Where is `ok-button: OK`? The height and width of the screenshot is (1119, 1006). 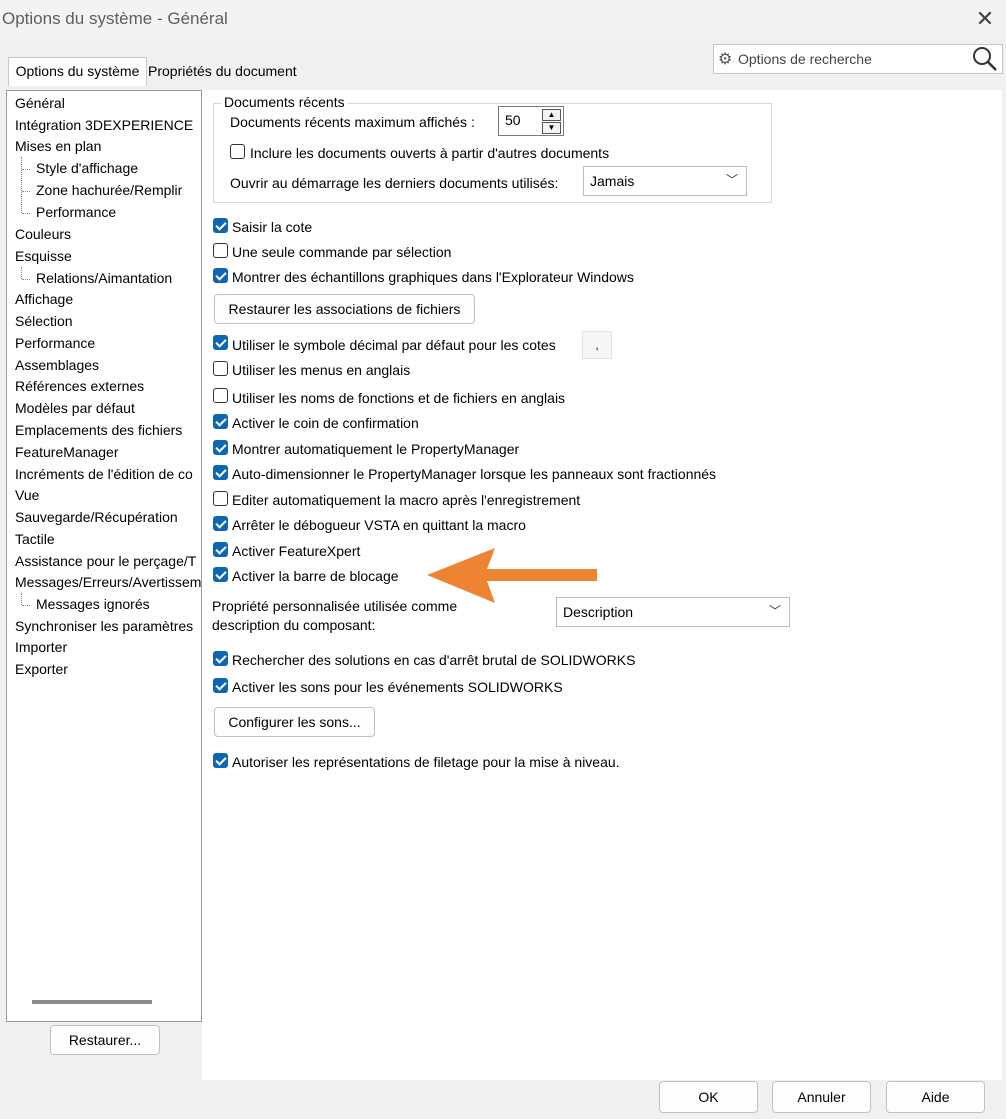
ok-button: OK is located at coordinates (708, 1097).